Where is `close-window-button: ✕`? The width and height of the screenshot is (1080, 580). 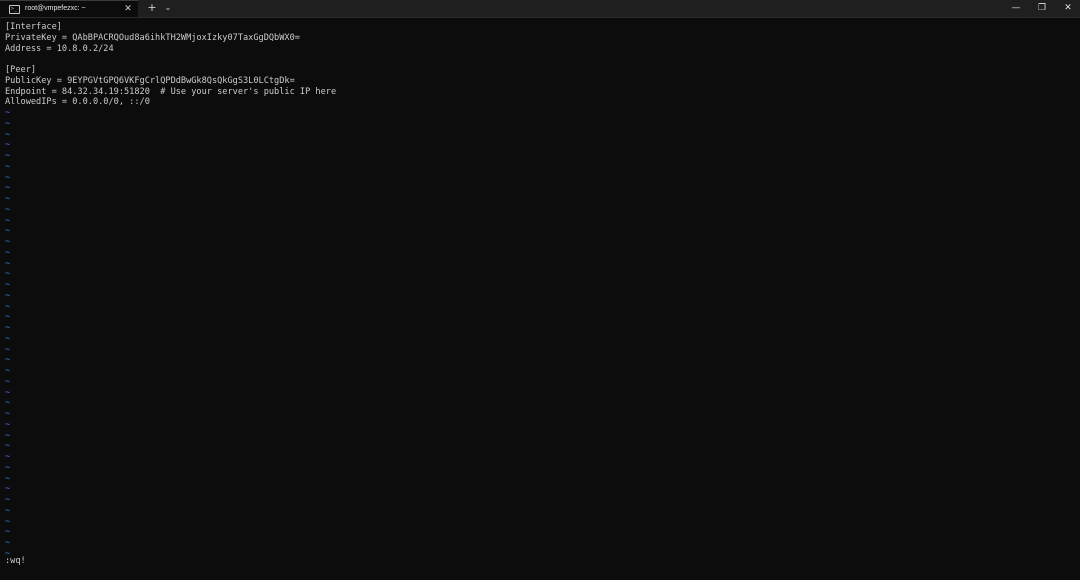 close-window-button: ✕ is located at coordinates (1067, 8).